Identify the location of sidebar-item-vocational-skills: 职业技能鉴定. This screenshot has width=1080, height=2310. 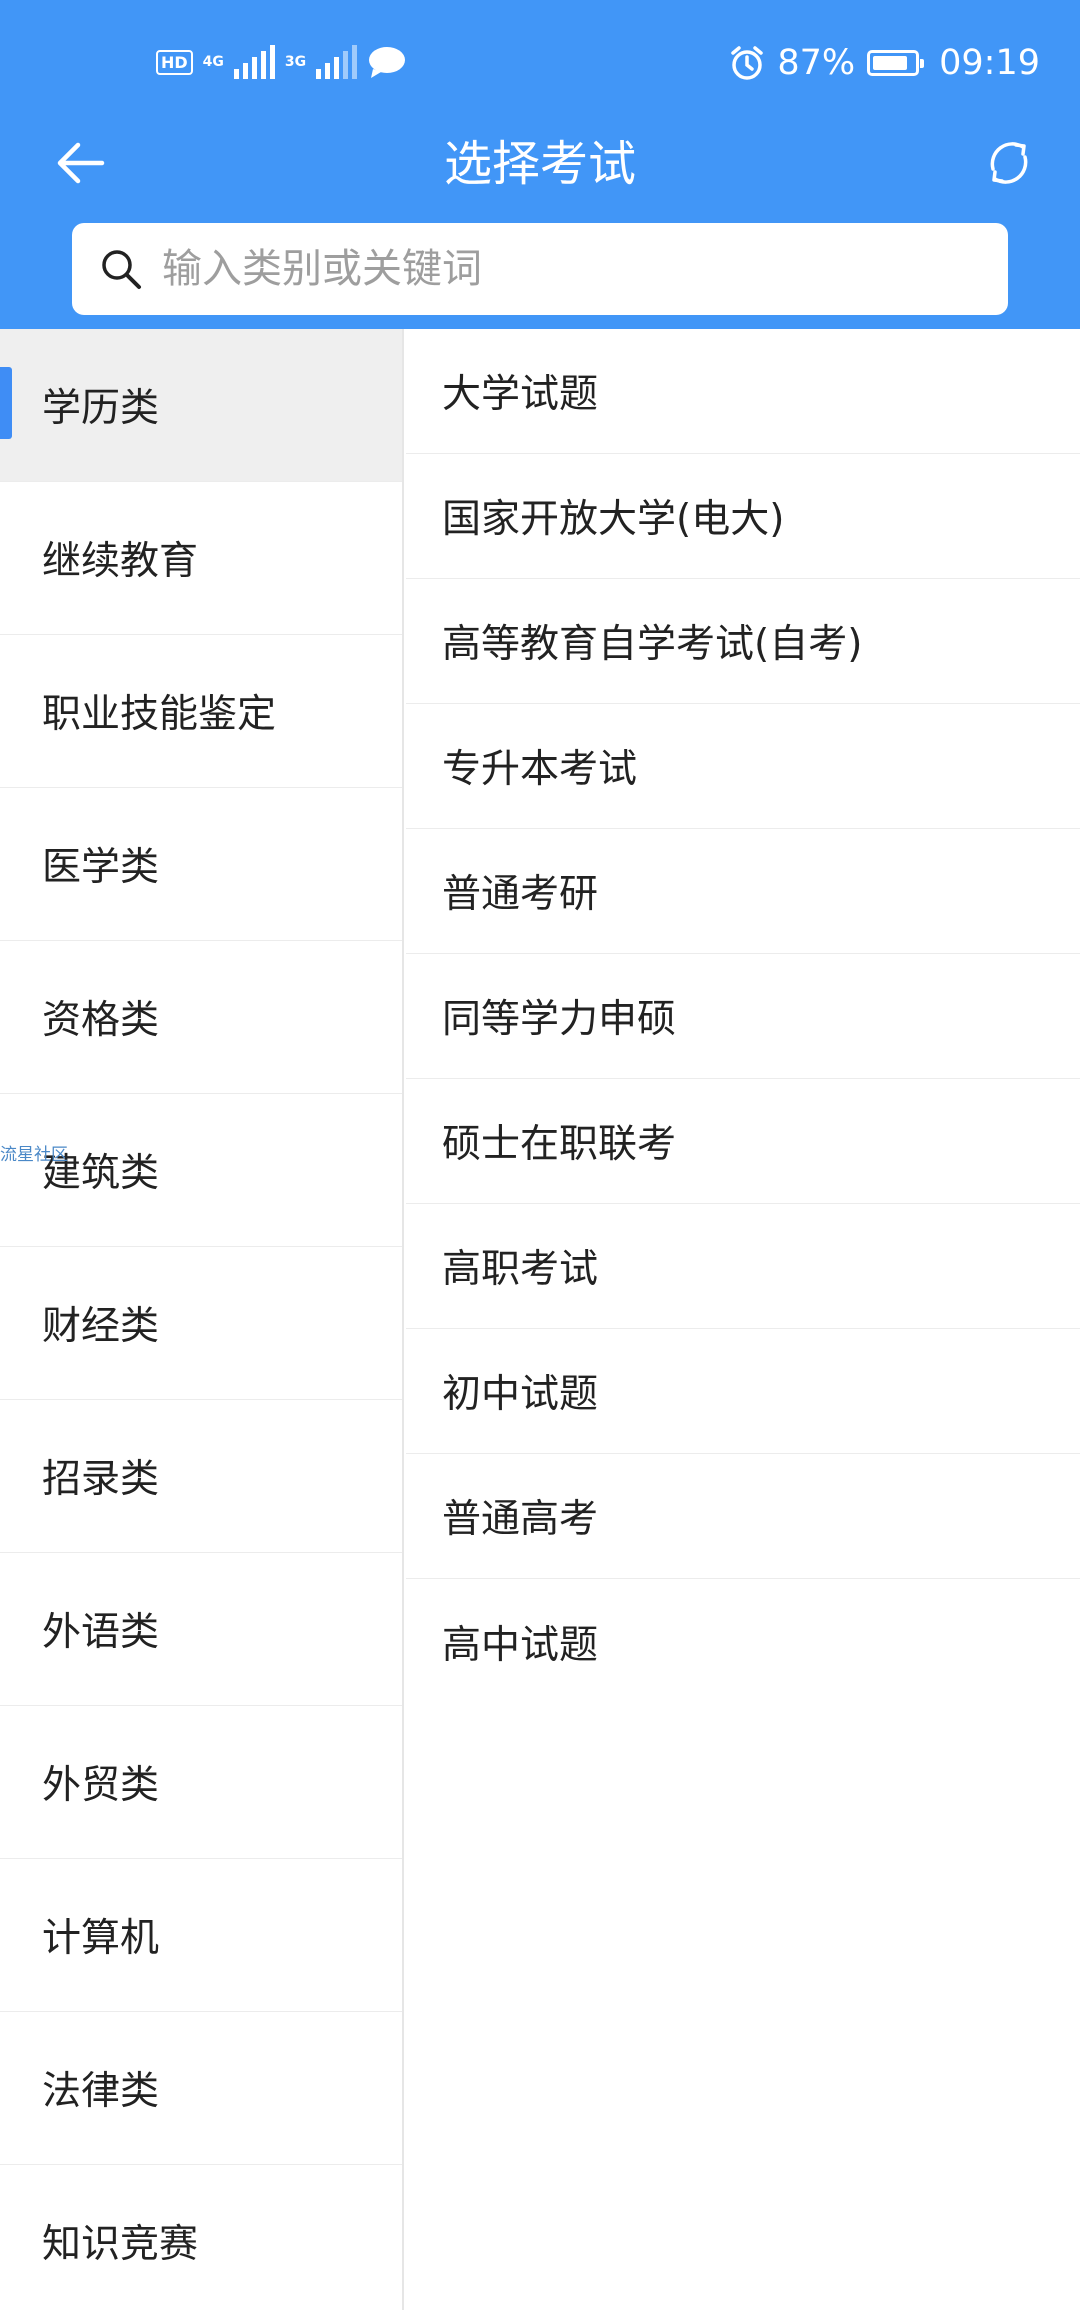
(201, 711).